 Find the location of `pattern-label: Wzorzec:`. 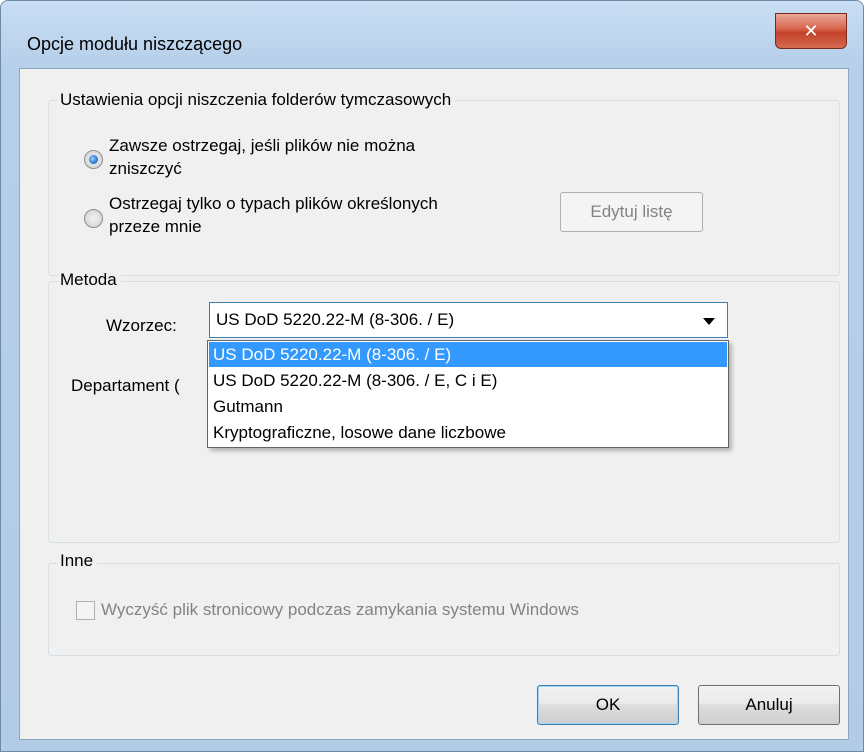

pattern-label: Wzorzec: is located at coordinates (141, 325).